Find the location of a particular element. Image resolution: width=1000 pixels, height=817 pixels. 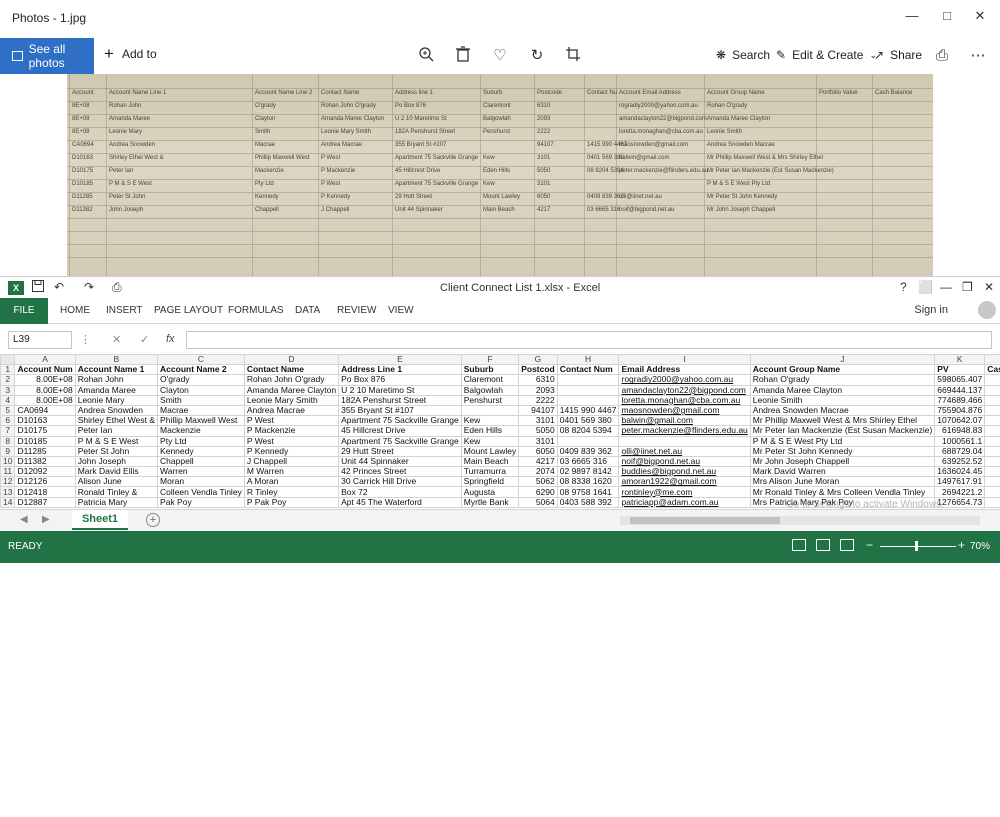

cell: Macrae is located at coordinates (201, 410).